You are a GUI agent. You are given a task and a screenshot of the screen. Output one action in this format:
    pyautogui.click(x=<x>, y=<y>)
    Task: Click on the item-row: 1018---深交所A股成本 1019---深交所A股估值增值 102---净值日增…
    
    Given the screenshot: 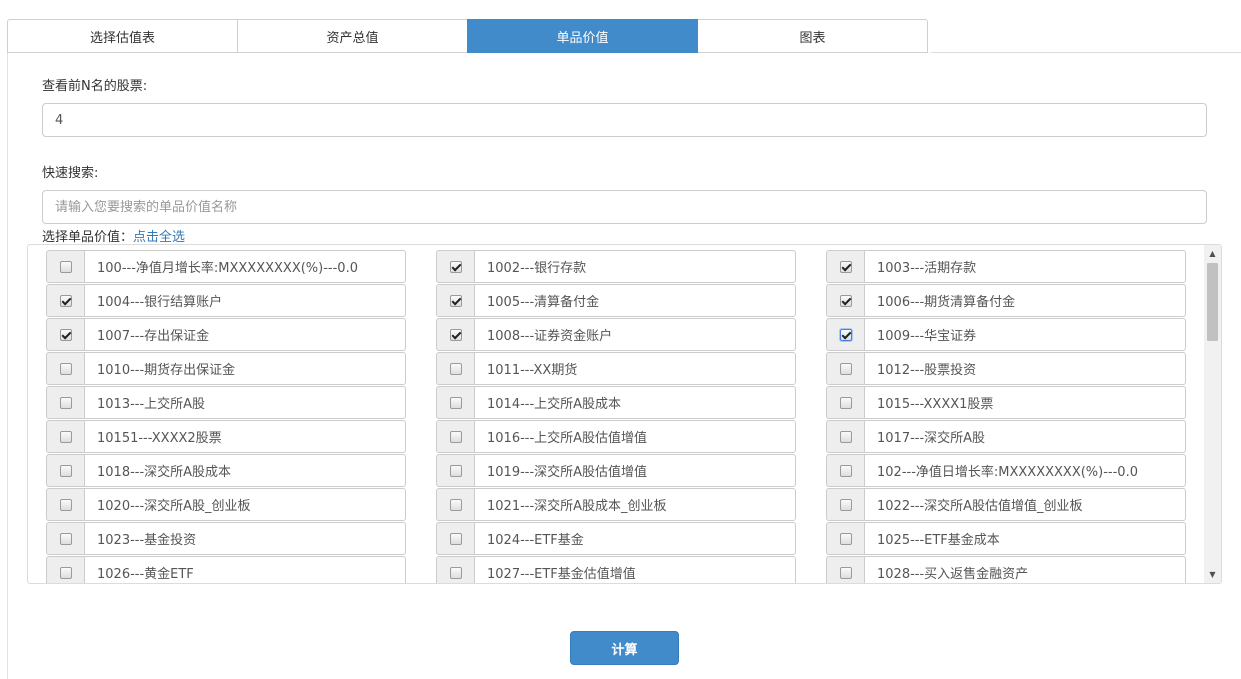 What is the action you would take?
    pyautogui.click(x=617, y=468)
    